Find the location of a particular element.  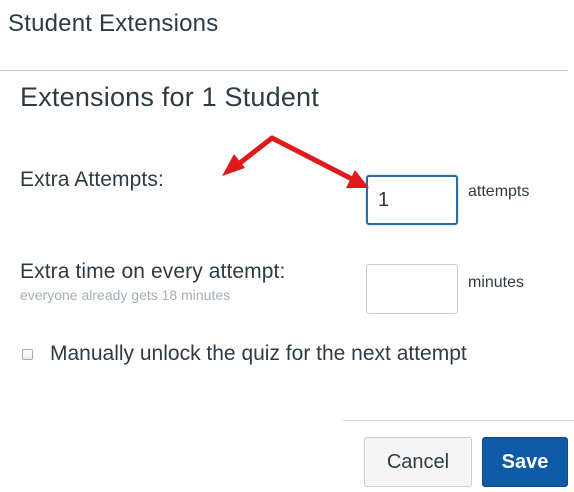

cancel-button: Cancel is located at coordinates (418, 462).